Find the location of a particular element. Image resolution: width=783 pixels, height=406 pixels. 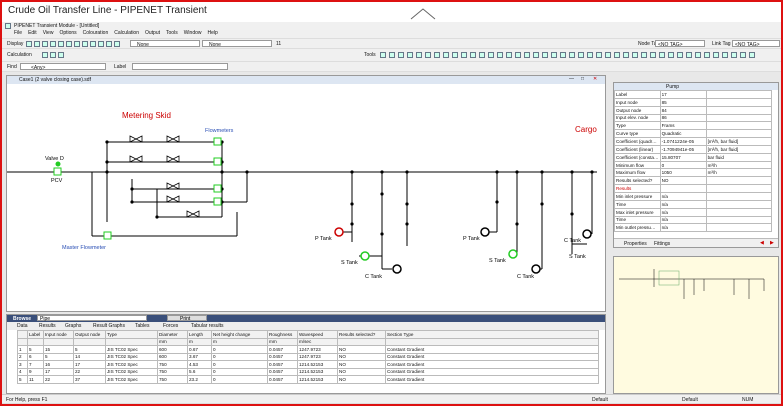

table-cell: 11 is located at coordinates (35, 379).